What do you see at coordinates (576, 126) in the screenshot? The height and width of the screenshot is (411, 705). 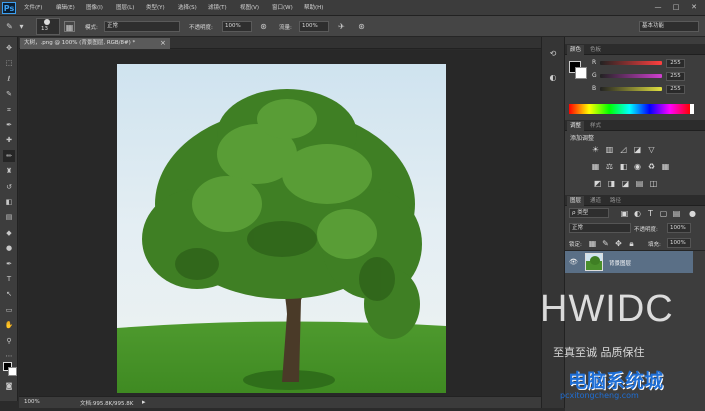 I see `tab-adjustments: 调整` at bounding box center [576, 126].